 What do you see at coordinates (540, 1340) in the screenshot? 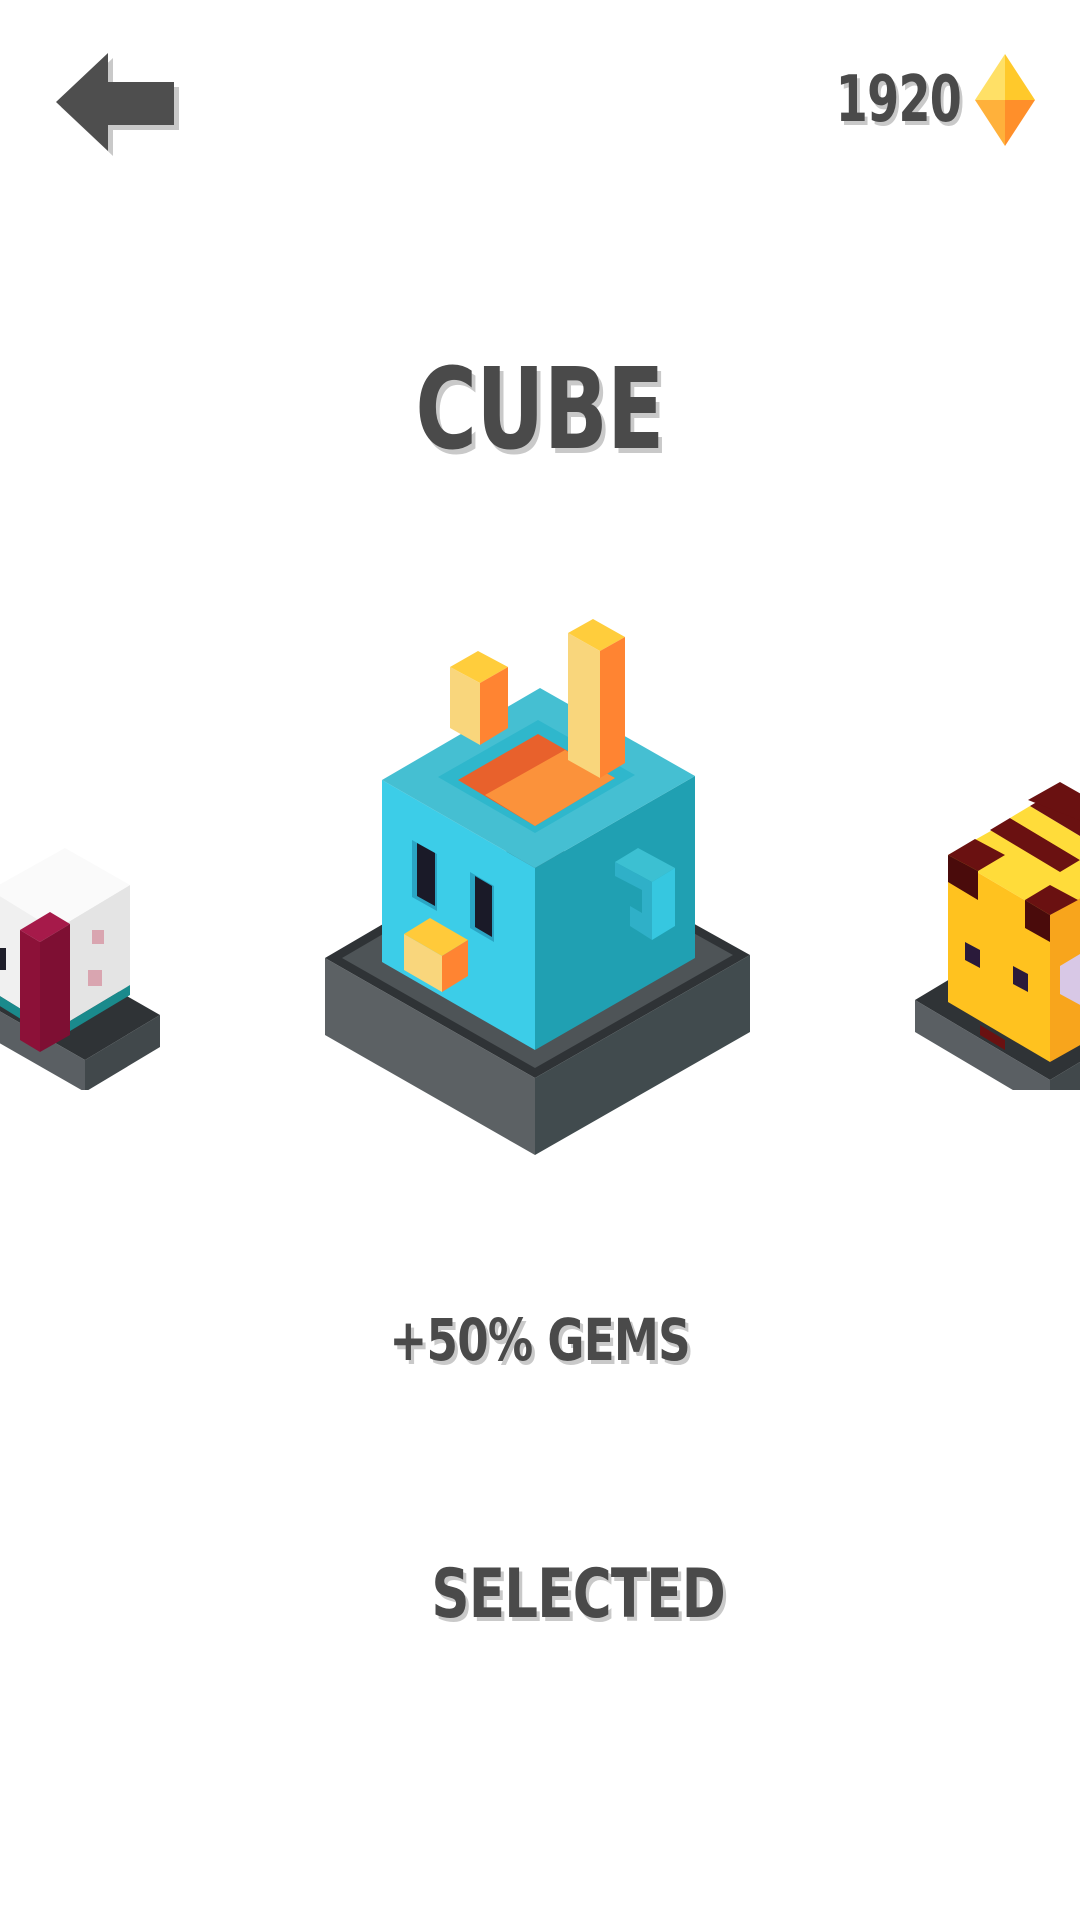
I see `character-bonus: +50% GEMS` at bounding box center [540, 1340].